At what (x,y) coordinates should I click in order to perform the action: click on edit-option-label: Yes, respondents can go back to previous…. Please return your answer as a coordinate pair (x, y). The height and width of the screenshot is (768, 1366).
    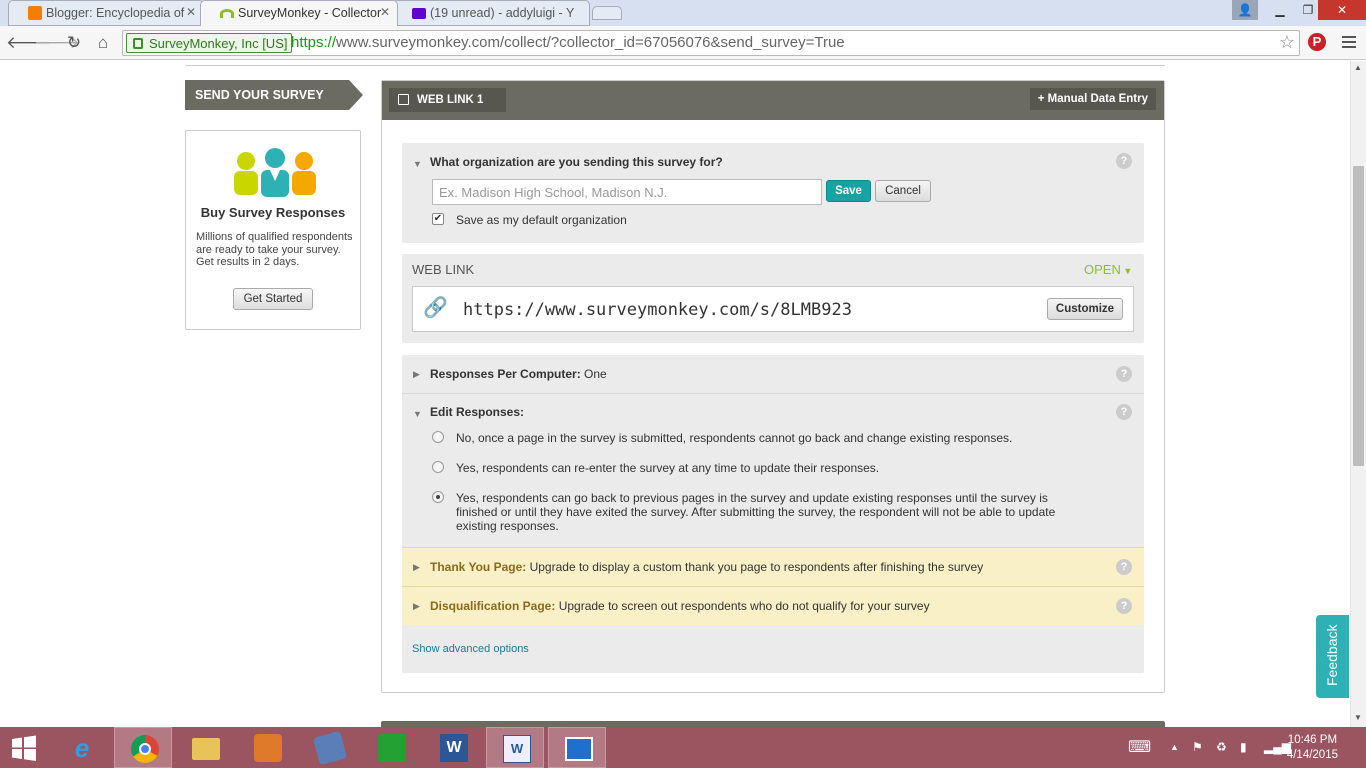
    Looking at the image, I should click on (756, 512).